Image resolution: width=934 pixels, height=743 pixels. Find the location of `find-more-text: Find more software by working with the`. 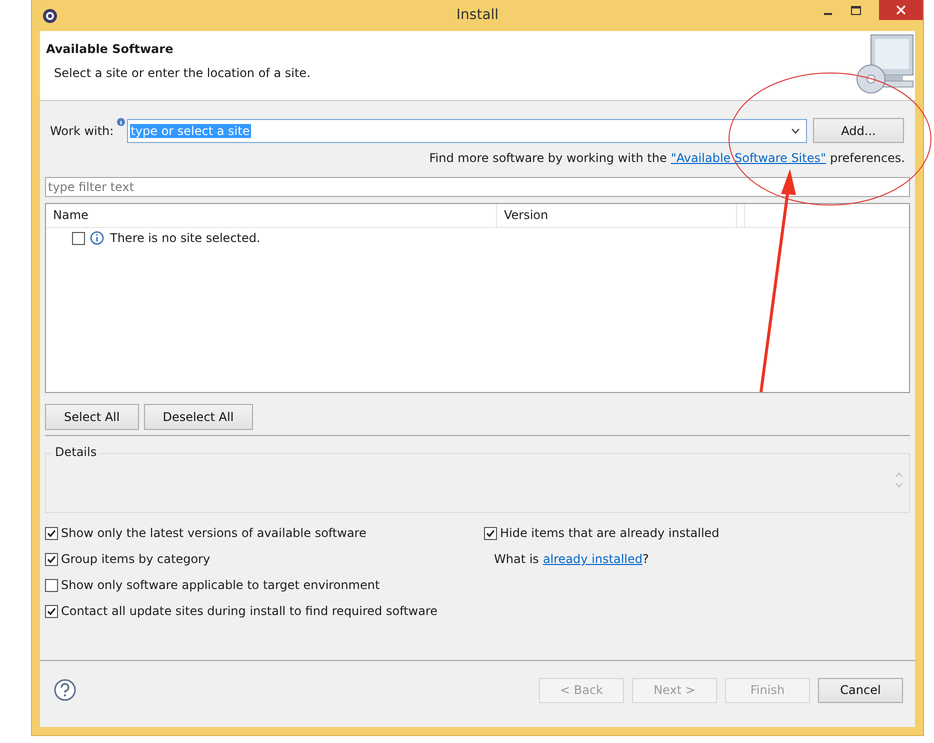

find-more-text: Find more software by working with the is located at coordinates (548, 158).